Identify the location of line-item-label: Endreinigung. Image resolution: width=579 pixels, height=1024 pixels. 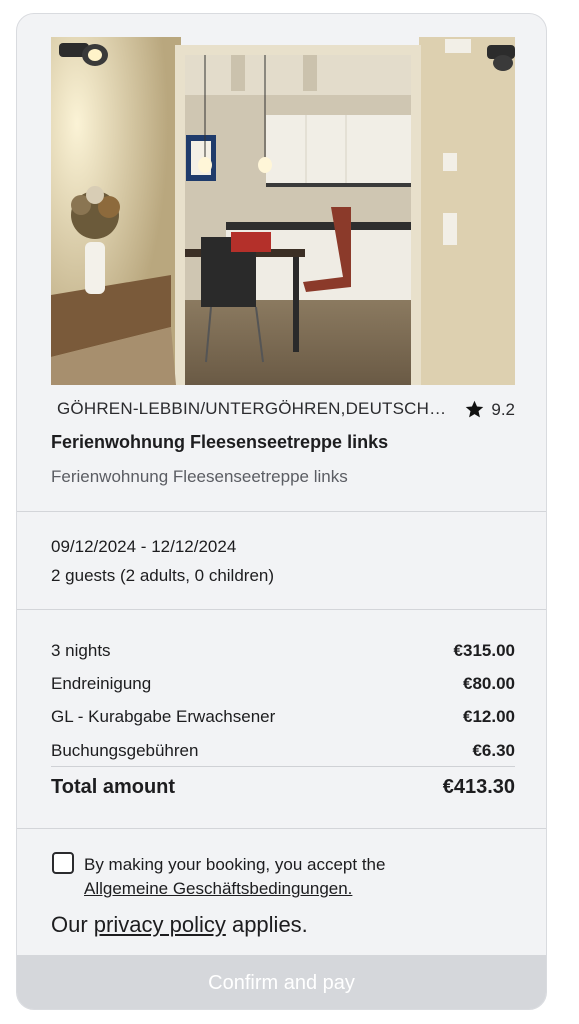
(101, 683).